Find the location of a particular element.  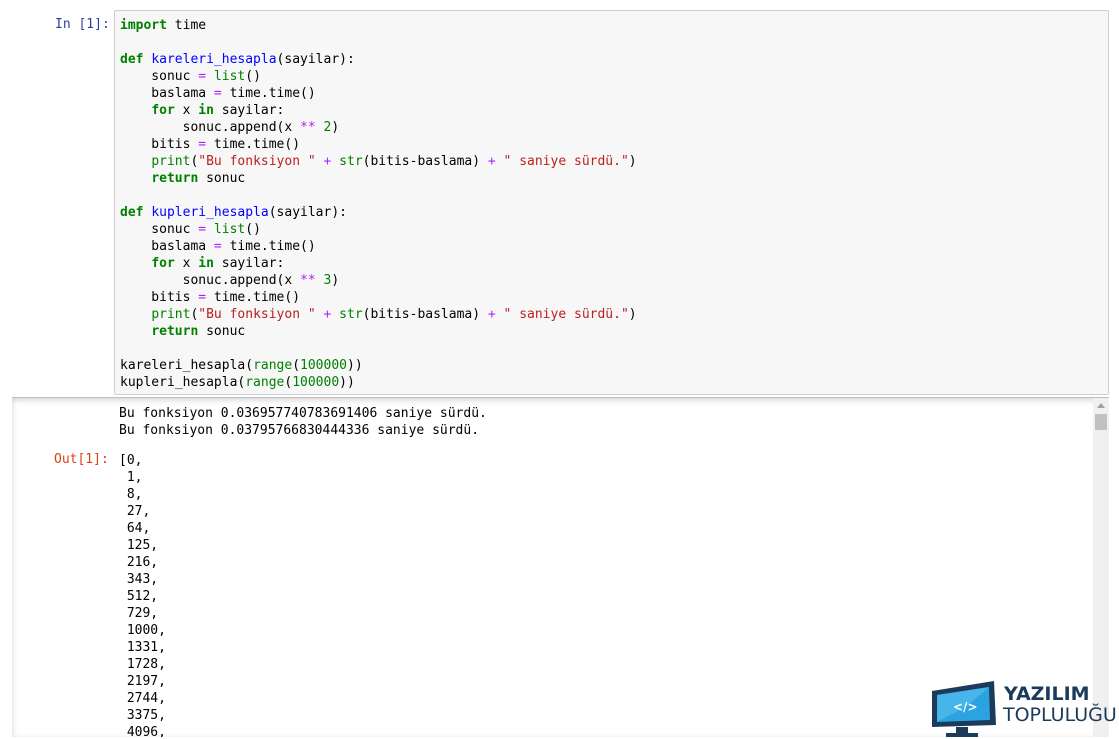

output-list-item: 1, is located at coordinates (131, 477).